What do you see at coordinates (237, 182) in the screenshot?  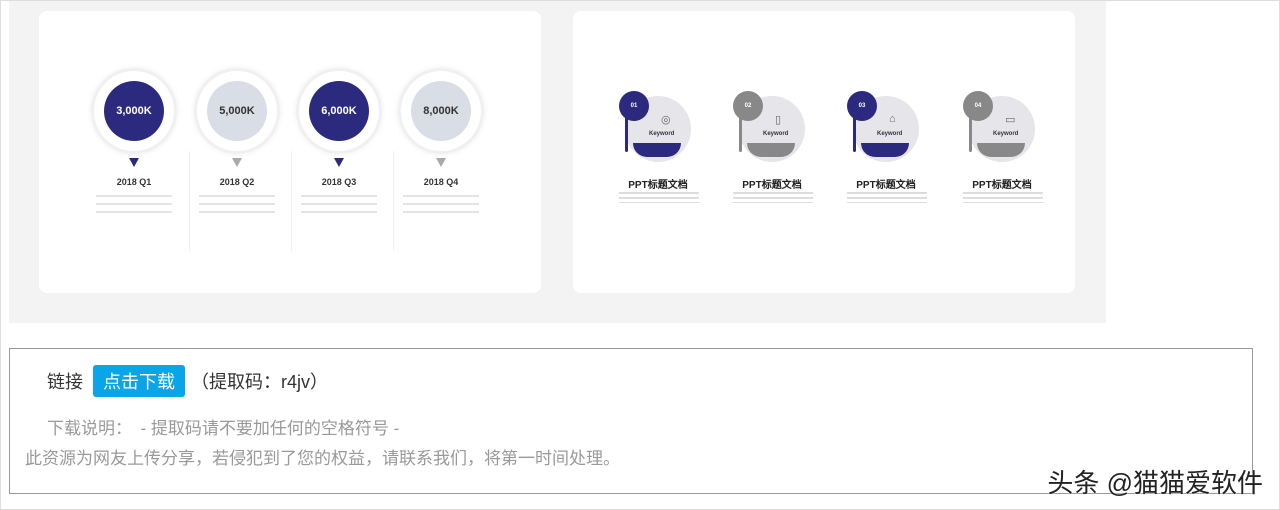 I see `step-label: 2018 Q2` at bounding box center [237, 182].